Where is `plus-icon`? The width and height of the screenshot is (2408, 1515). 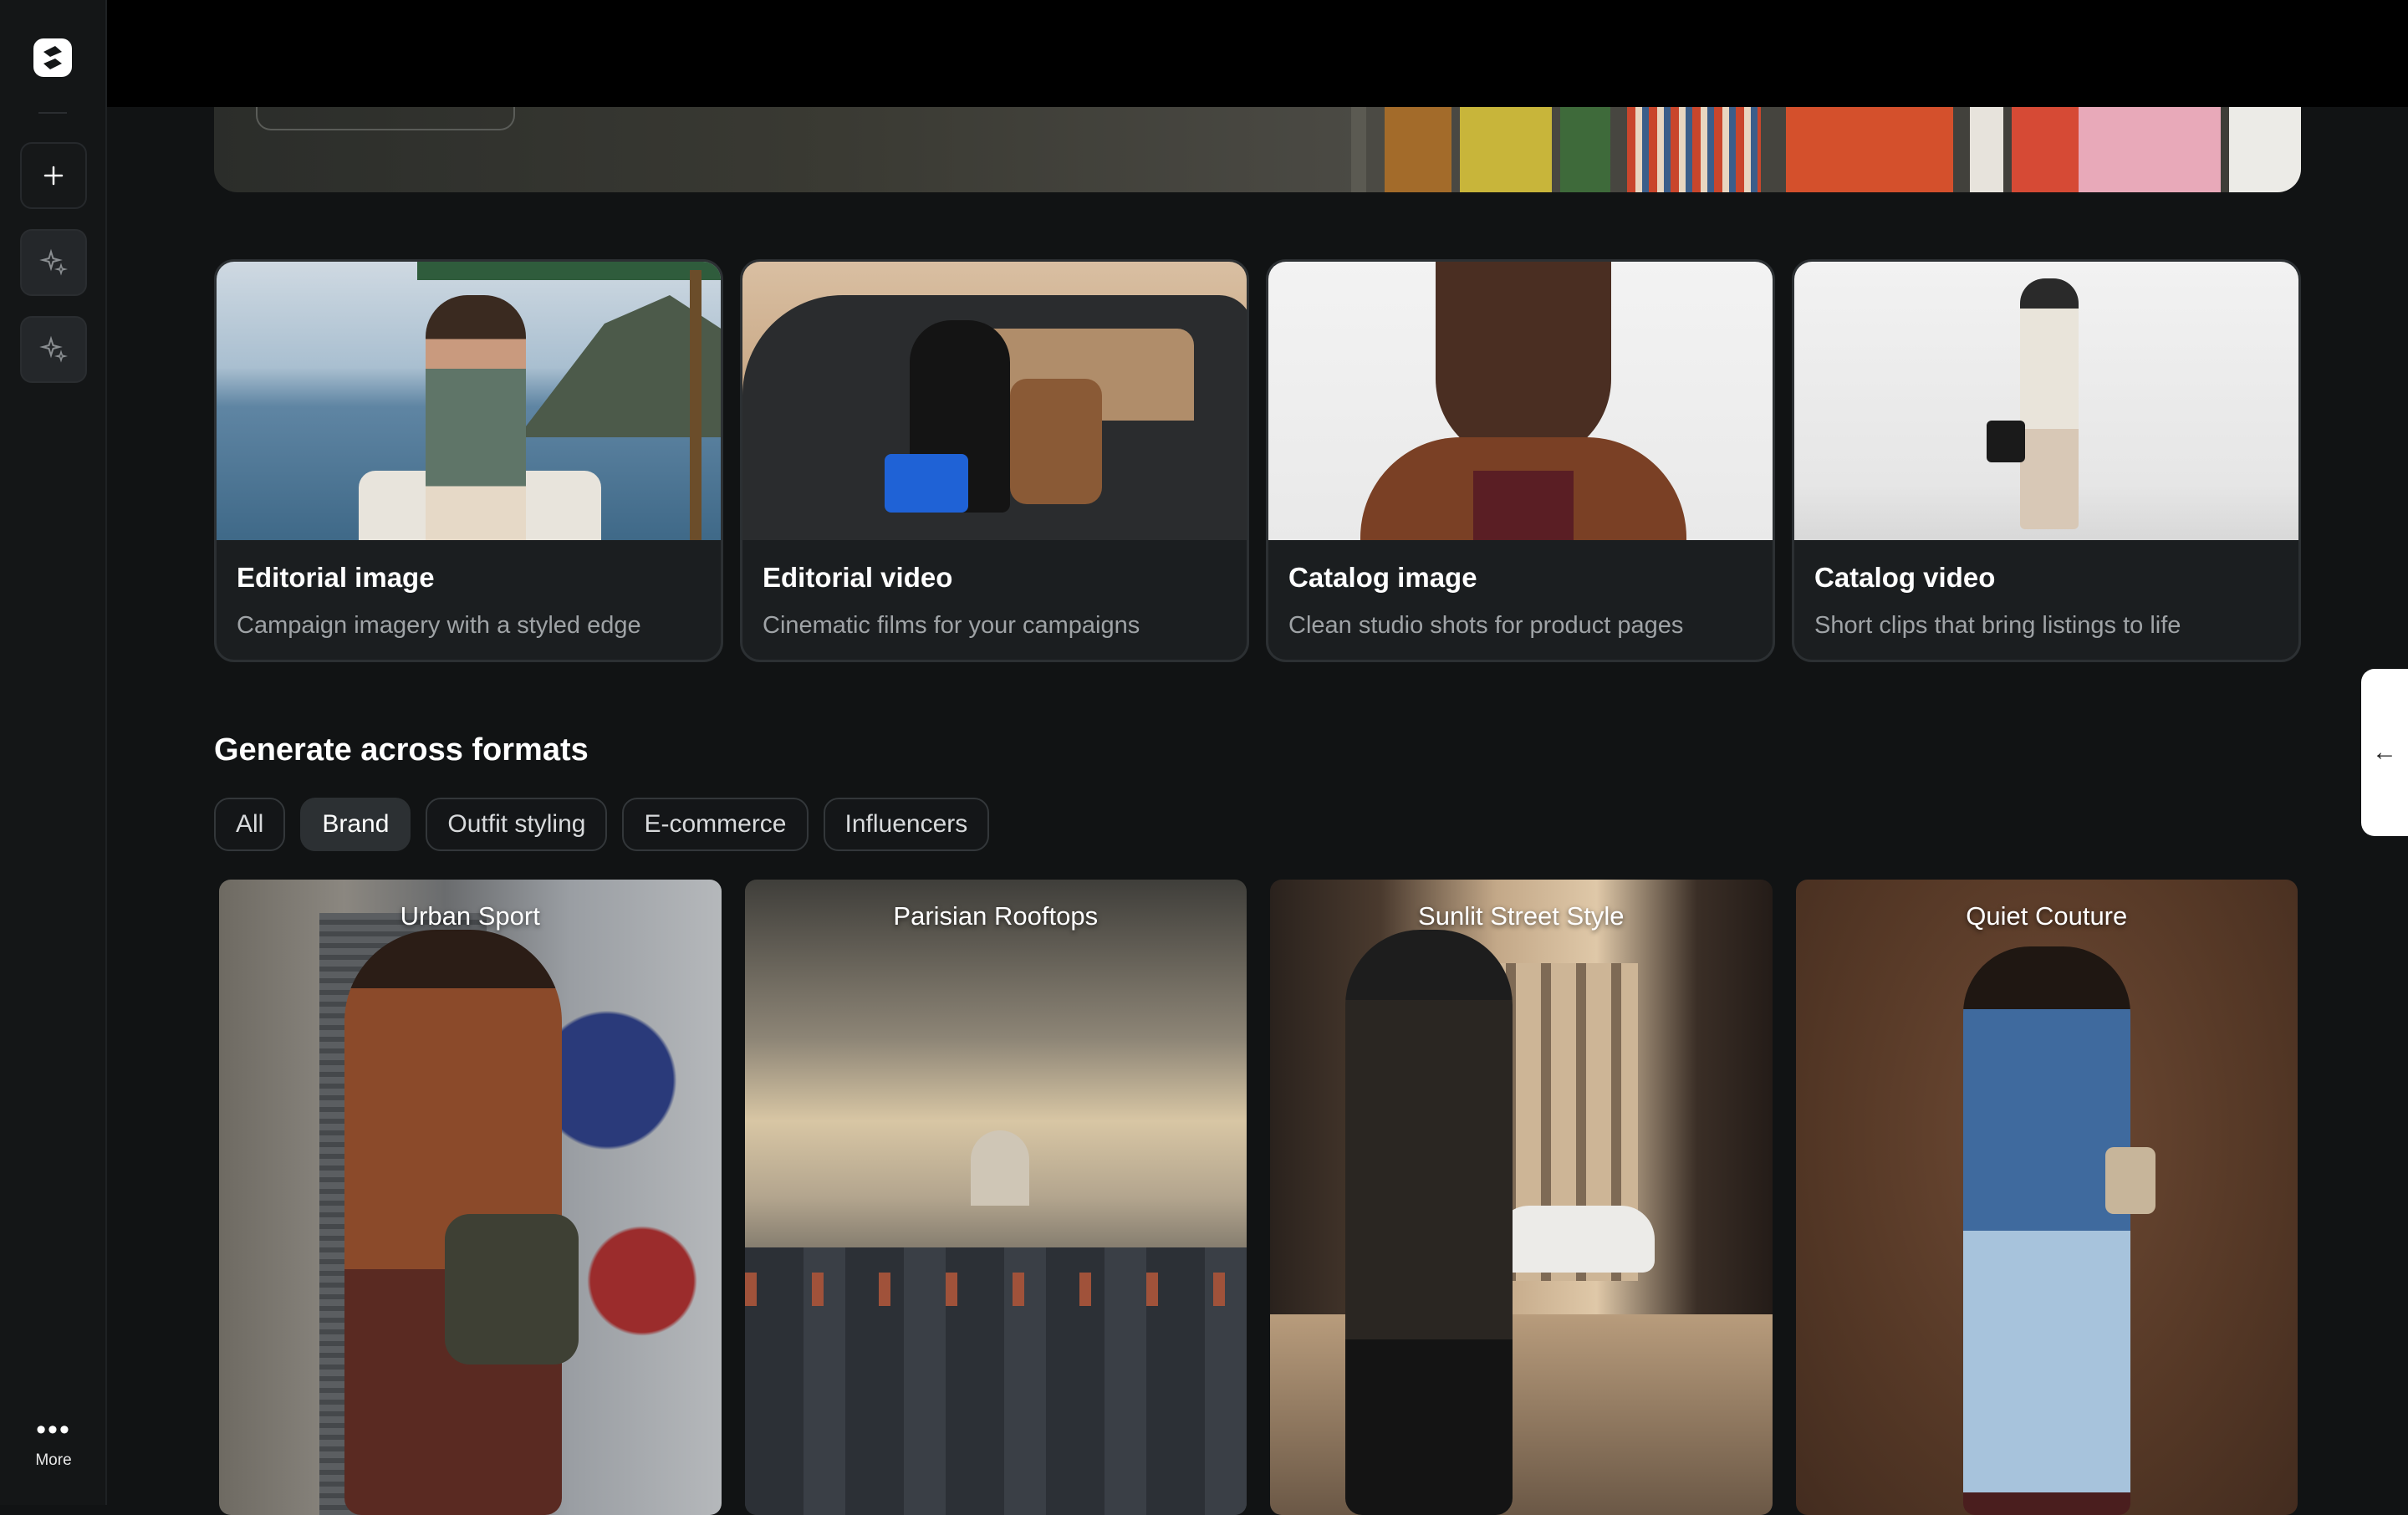
plus-icon is located at coordinates (54, 176).